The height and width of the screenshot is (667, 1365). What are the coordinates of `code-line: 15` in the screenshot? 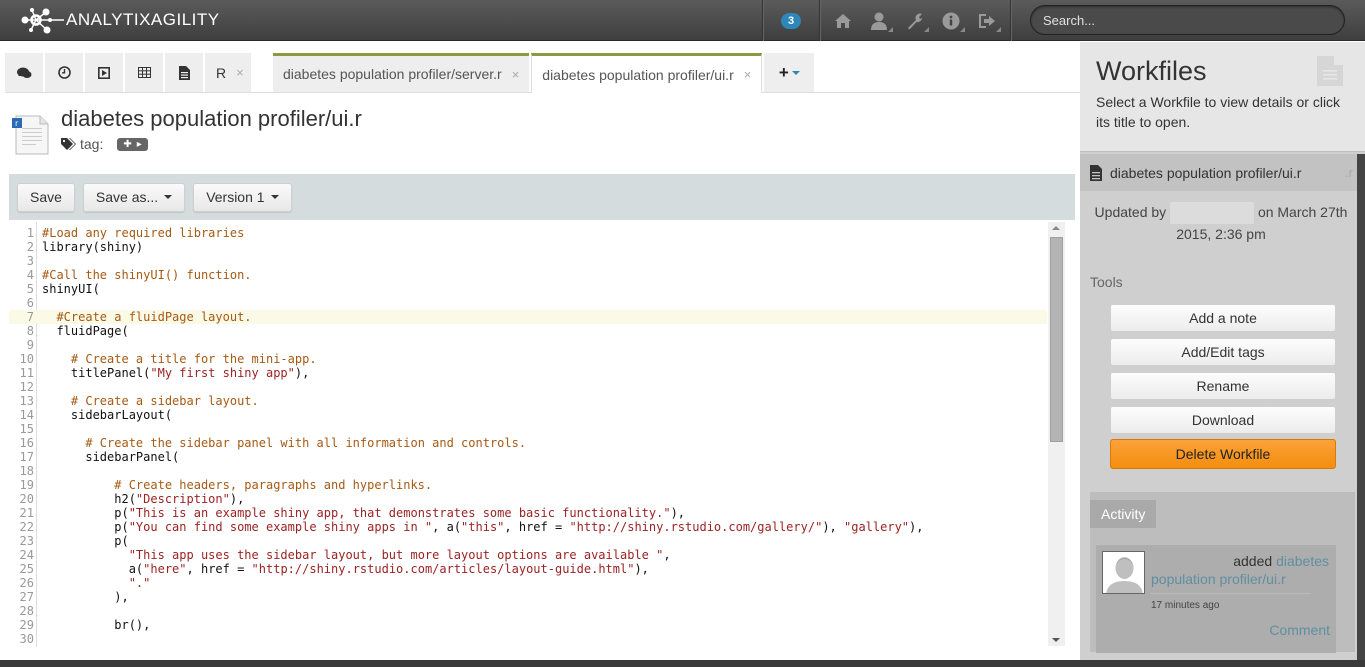 It's located at (528, 429).